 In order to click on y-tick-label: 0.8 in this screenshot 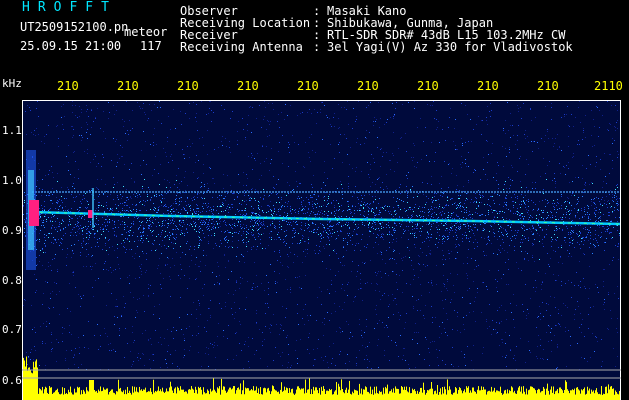, I will do `click(12, 280)`.